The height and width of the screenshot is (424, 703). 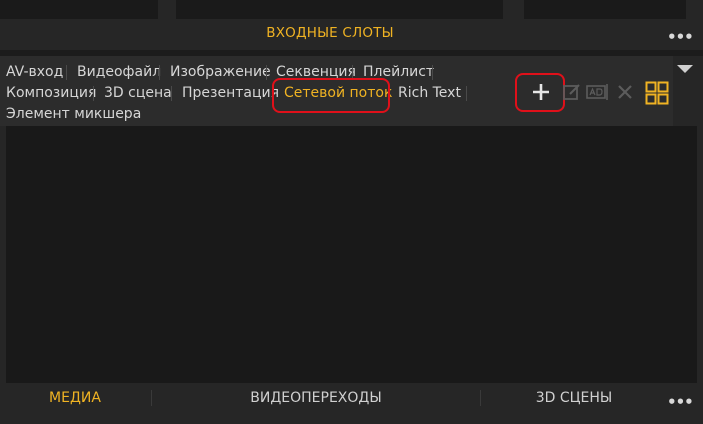 I want to click on bottom-more-button: •••, so click(x=680, y=402).